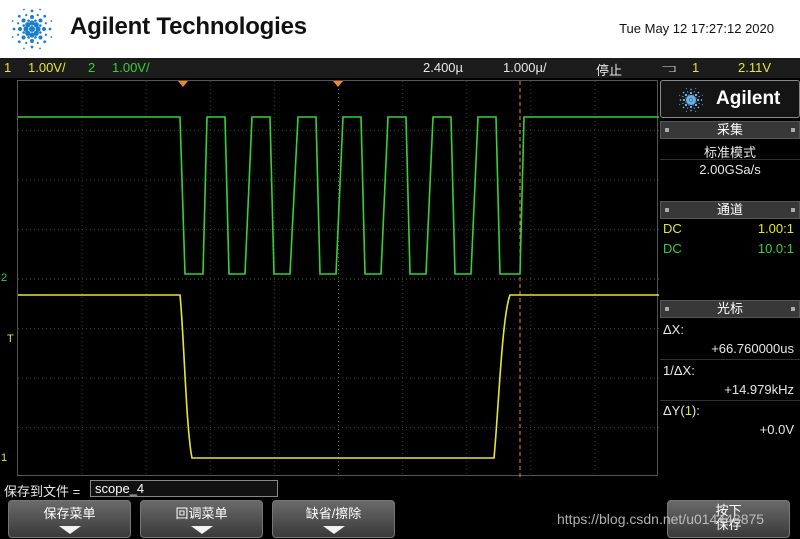 This screenshot has width=800, height=539. I want to click on agilent-spark-small-icon, so click(691, 100).